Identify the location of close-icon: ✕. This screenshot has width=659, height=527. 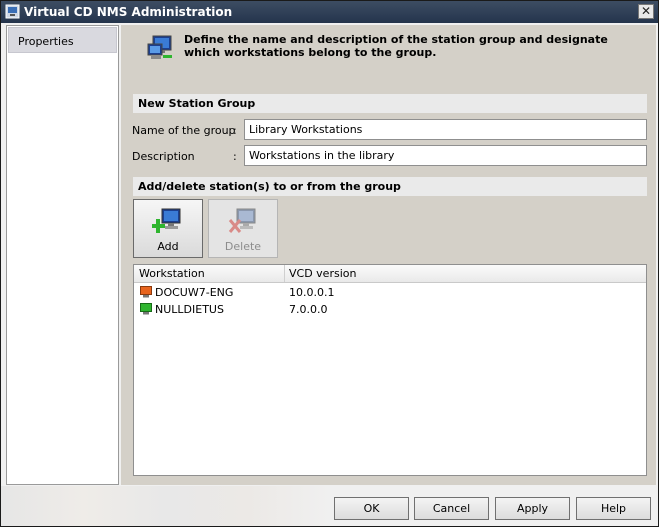
(646, 11).